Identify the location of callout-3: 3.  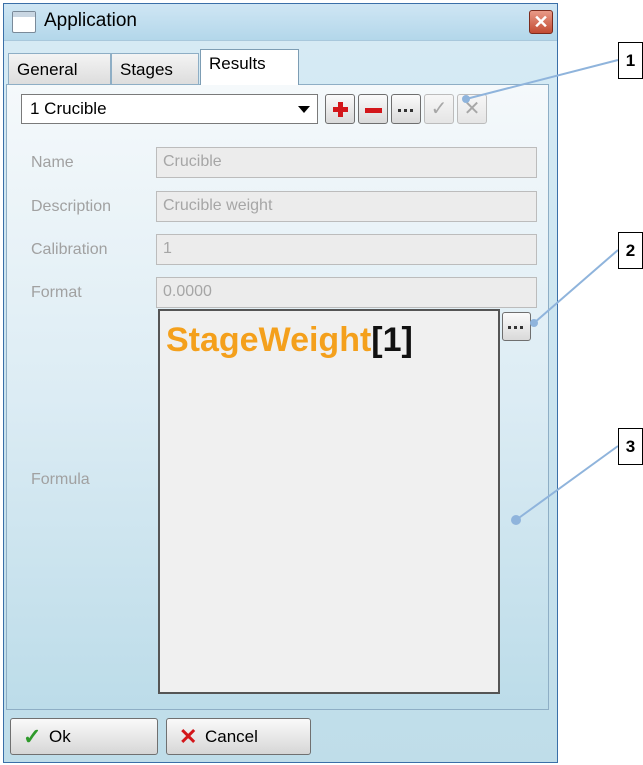
(630, 446).